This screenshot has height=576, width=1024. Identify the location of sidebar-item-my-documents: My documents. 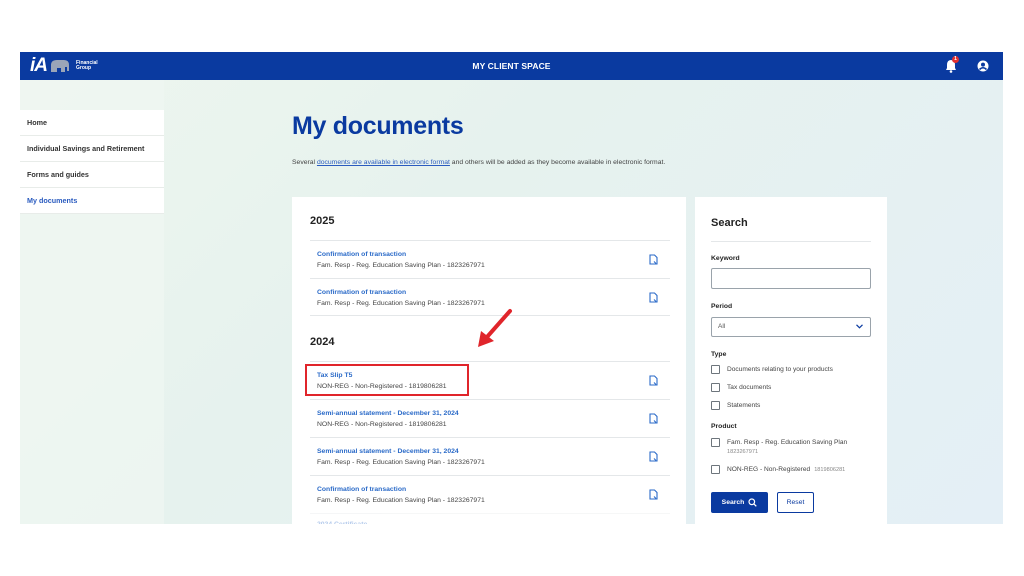
(92, 201).